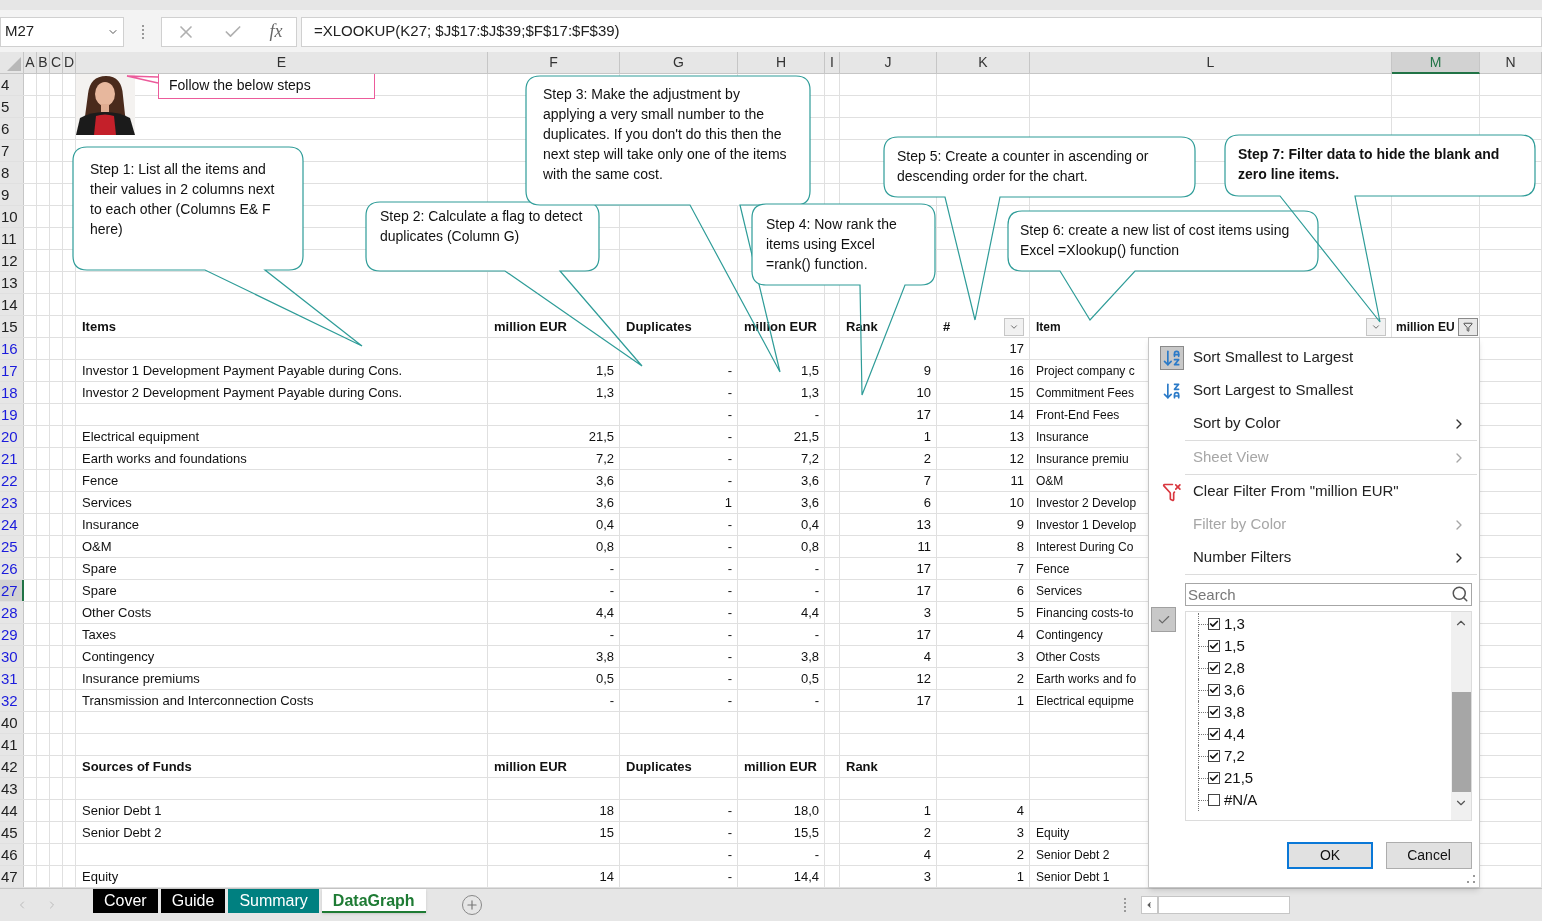 The width and height of the screenshot is (1542, 921). I want to click on menu-item: Sort Largest to Smallest, so click(1314, 390).